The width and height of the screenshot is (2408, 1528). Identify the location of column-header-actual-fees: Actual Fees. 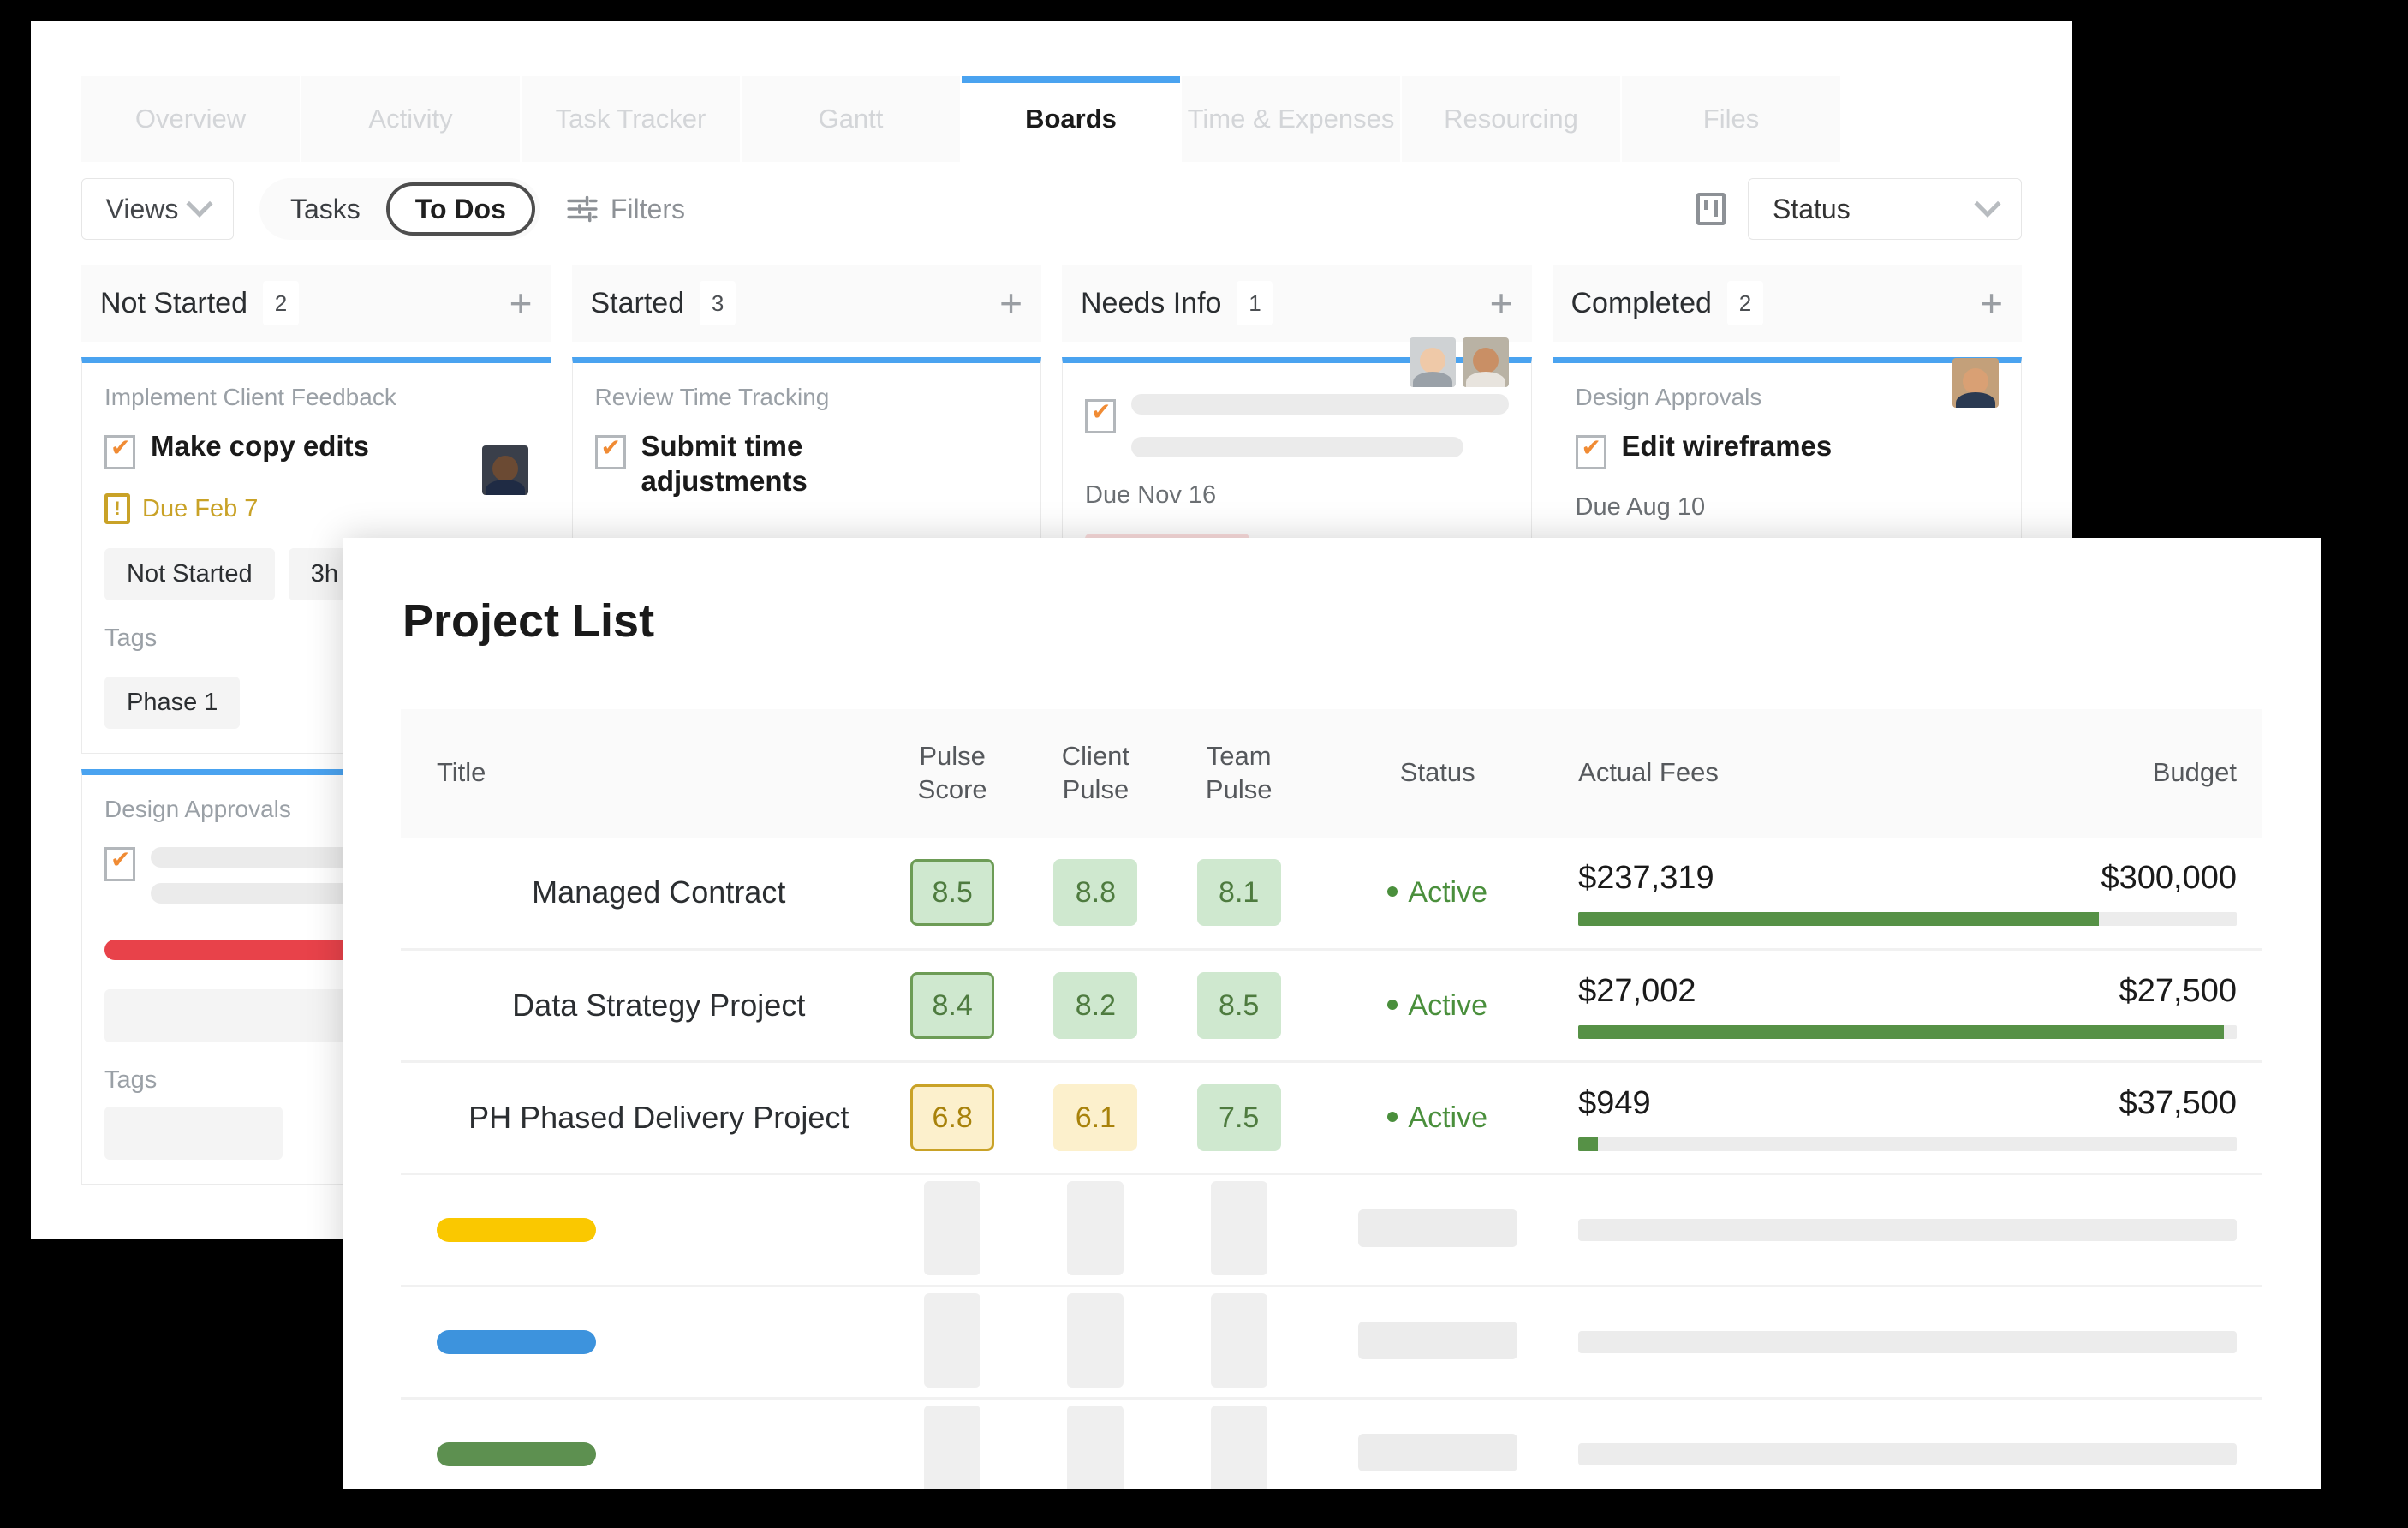
(1754, 773).